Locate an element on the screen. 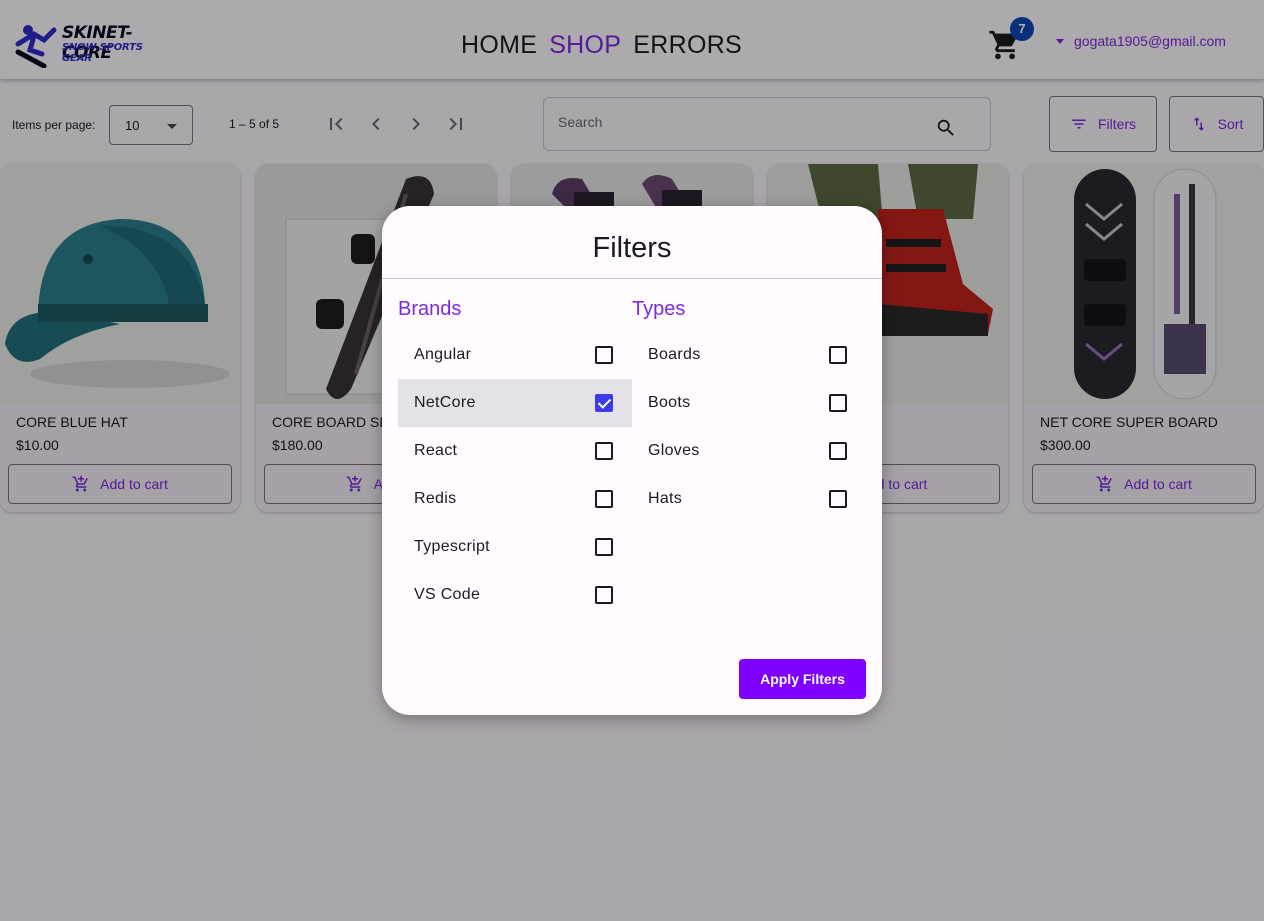 This screenshot has height=921, width=1264. type-option-hats: Hats is located at coordinates (749, 499).